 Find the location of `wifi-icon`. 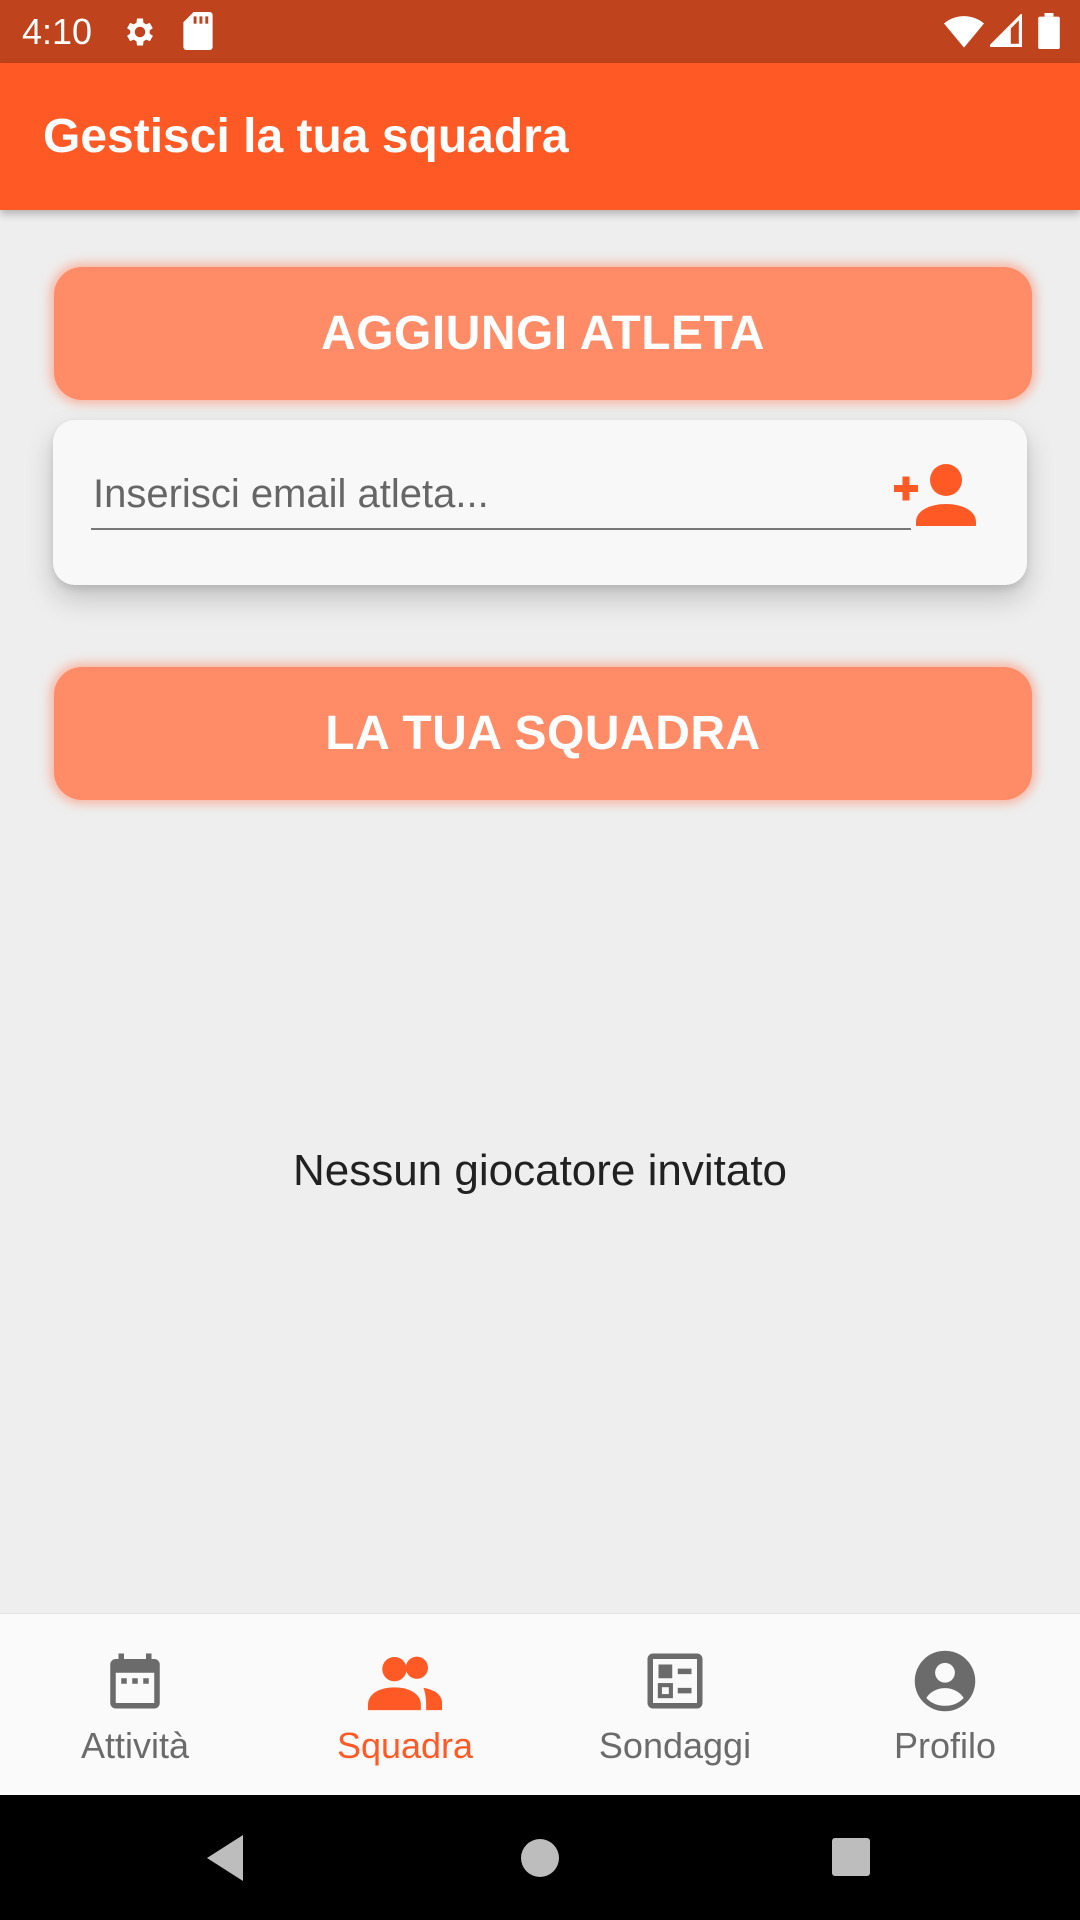

wifi-icon is located at coordinates (964, 31).